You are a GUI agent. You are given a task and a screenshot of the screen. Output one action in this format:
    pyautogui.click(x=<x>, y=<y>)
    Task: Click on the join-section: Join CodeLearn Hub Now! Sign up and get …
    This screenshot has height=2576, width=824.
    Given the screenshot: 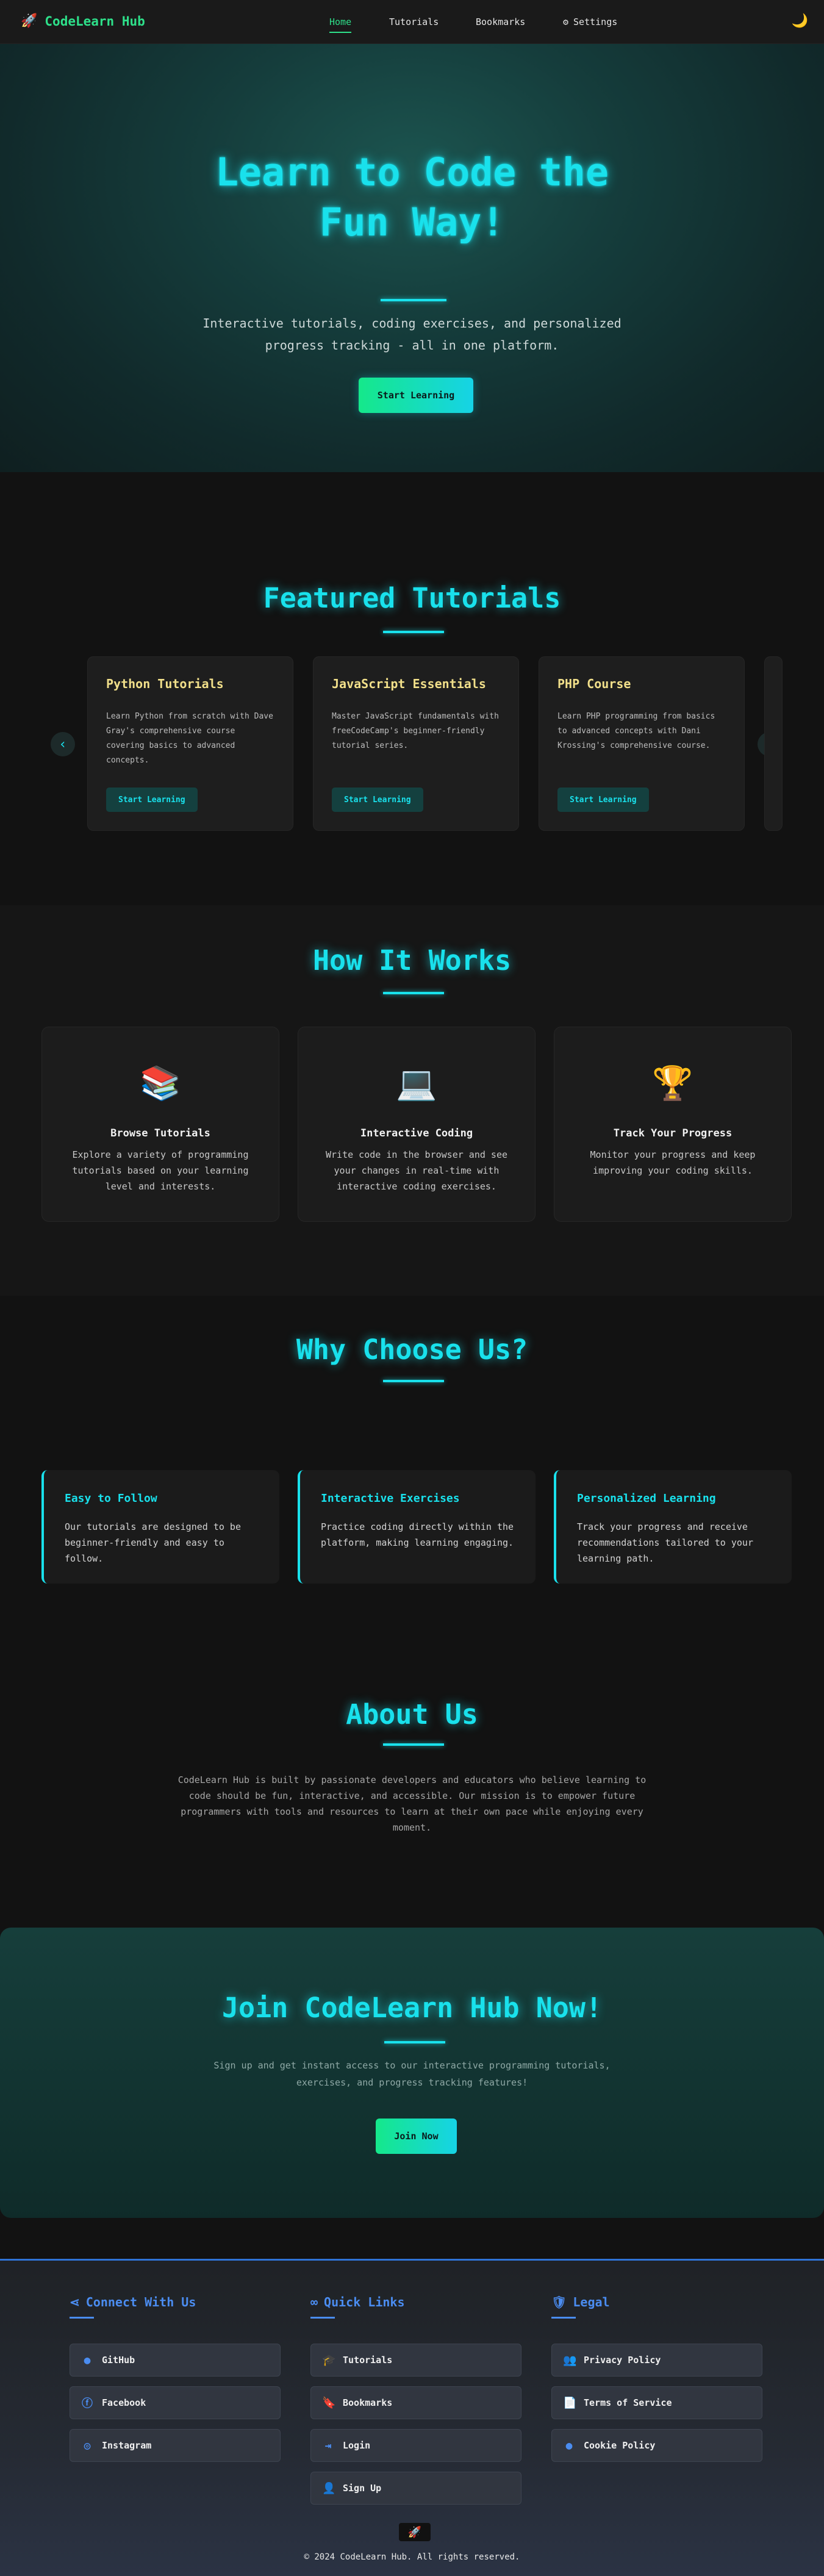 What is the action you would take?
    pyautogui.click(x=412, y=2073)
    